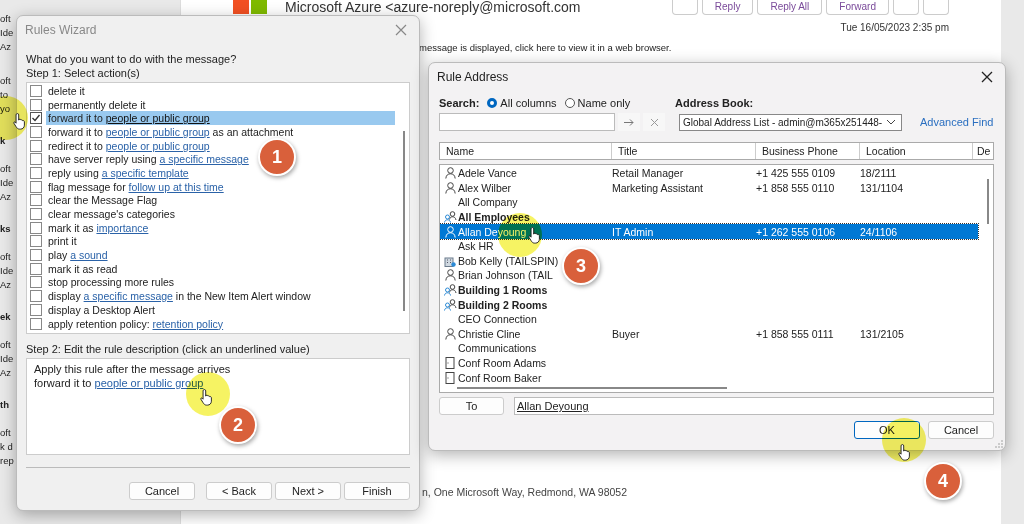  I want to click on address-book-dropdown: Global Address List - admin@m365x251448-, so click(790, 122).